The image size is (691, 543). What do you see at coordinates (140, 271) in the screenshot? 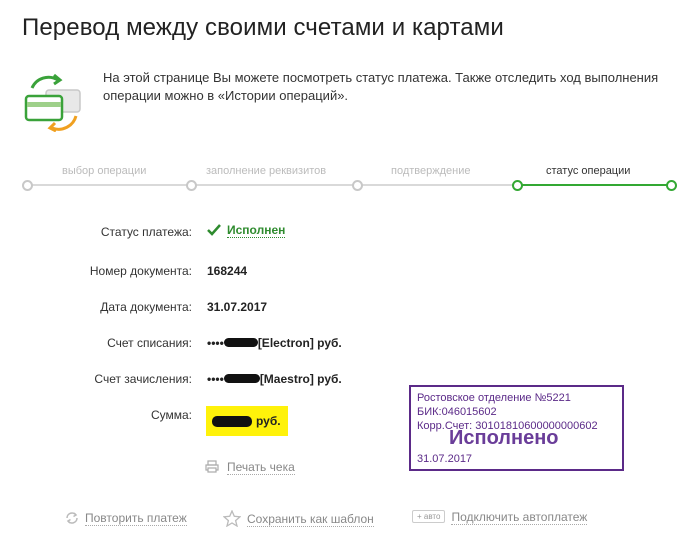
I see `doc-number-label: Номер документа:` at bounding box center [140, 271].